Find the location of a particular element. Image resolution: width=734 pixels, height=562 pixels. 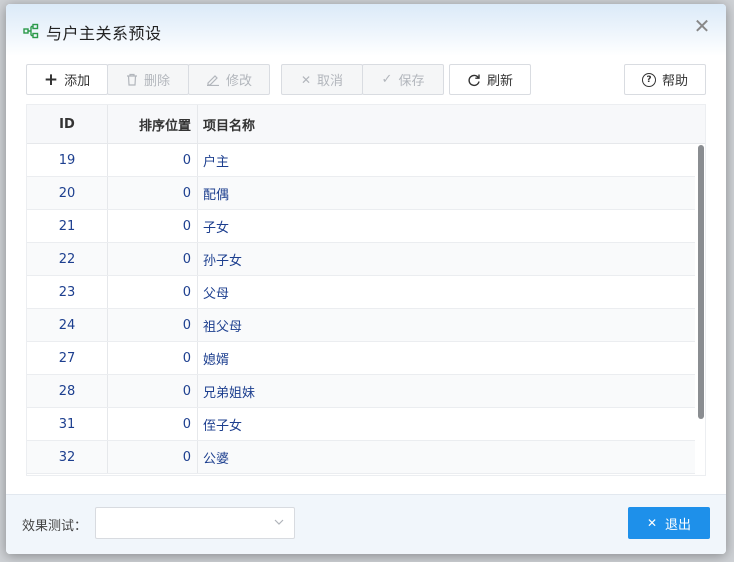

exit-button-label: 退出 is located at coordinates (678, 525).